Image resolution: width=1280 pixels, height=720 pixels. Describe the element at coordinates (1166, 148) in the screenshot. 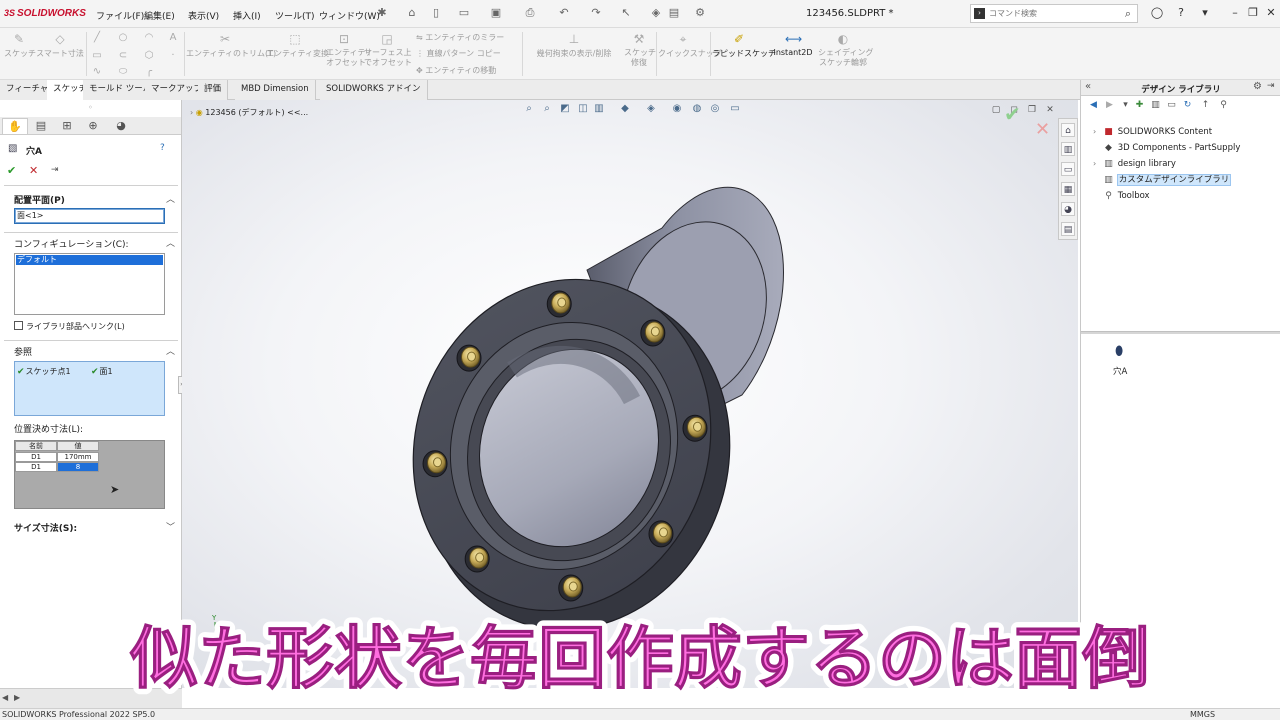

I see `library-item-3d-components: ◆ 3D Components - PartSupply` at that location.